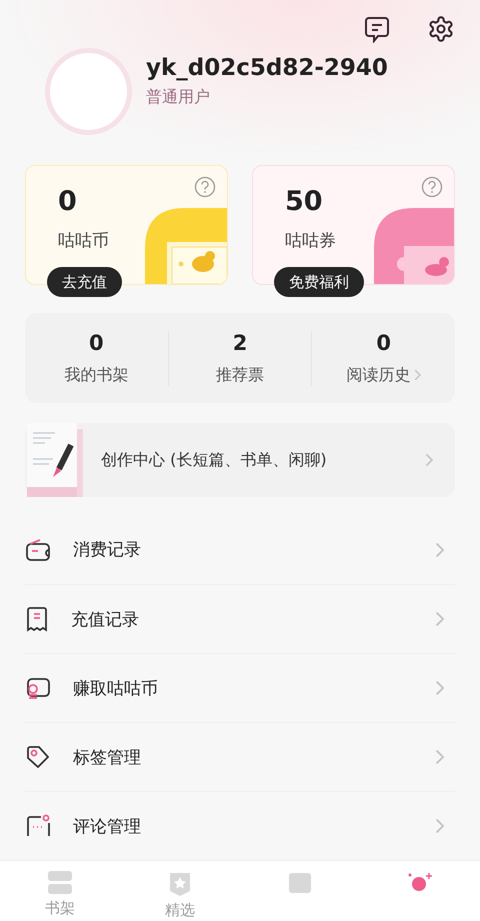  Describe the element at coordinates (304, 201) in the screenshot. I see `balance-amount: 50` at that location.